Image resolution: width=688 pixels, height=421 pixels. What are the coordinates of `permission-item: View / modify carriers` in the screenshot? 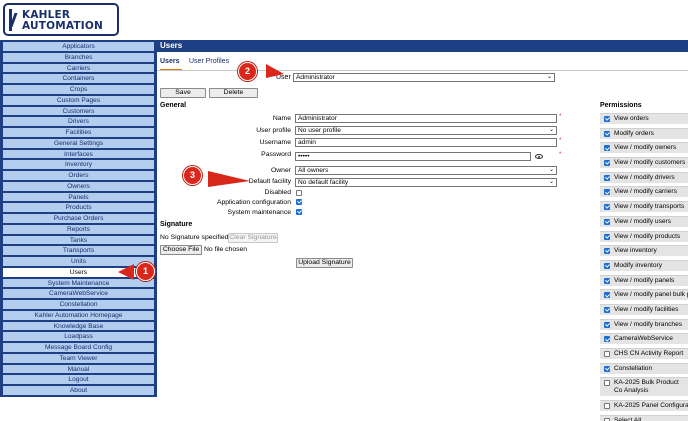 It's located at (644, 192).